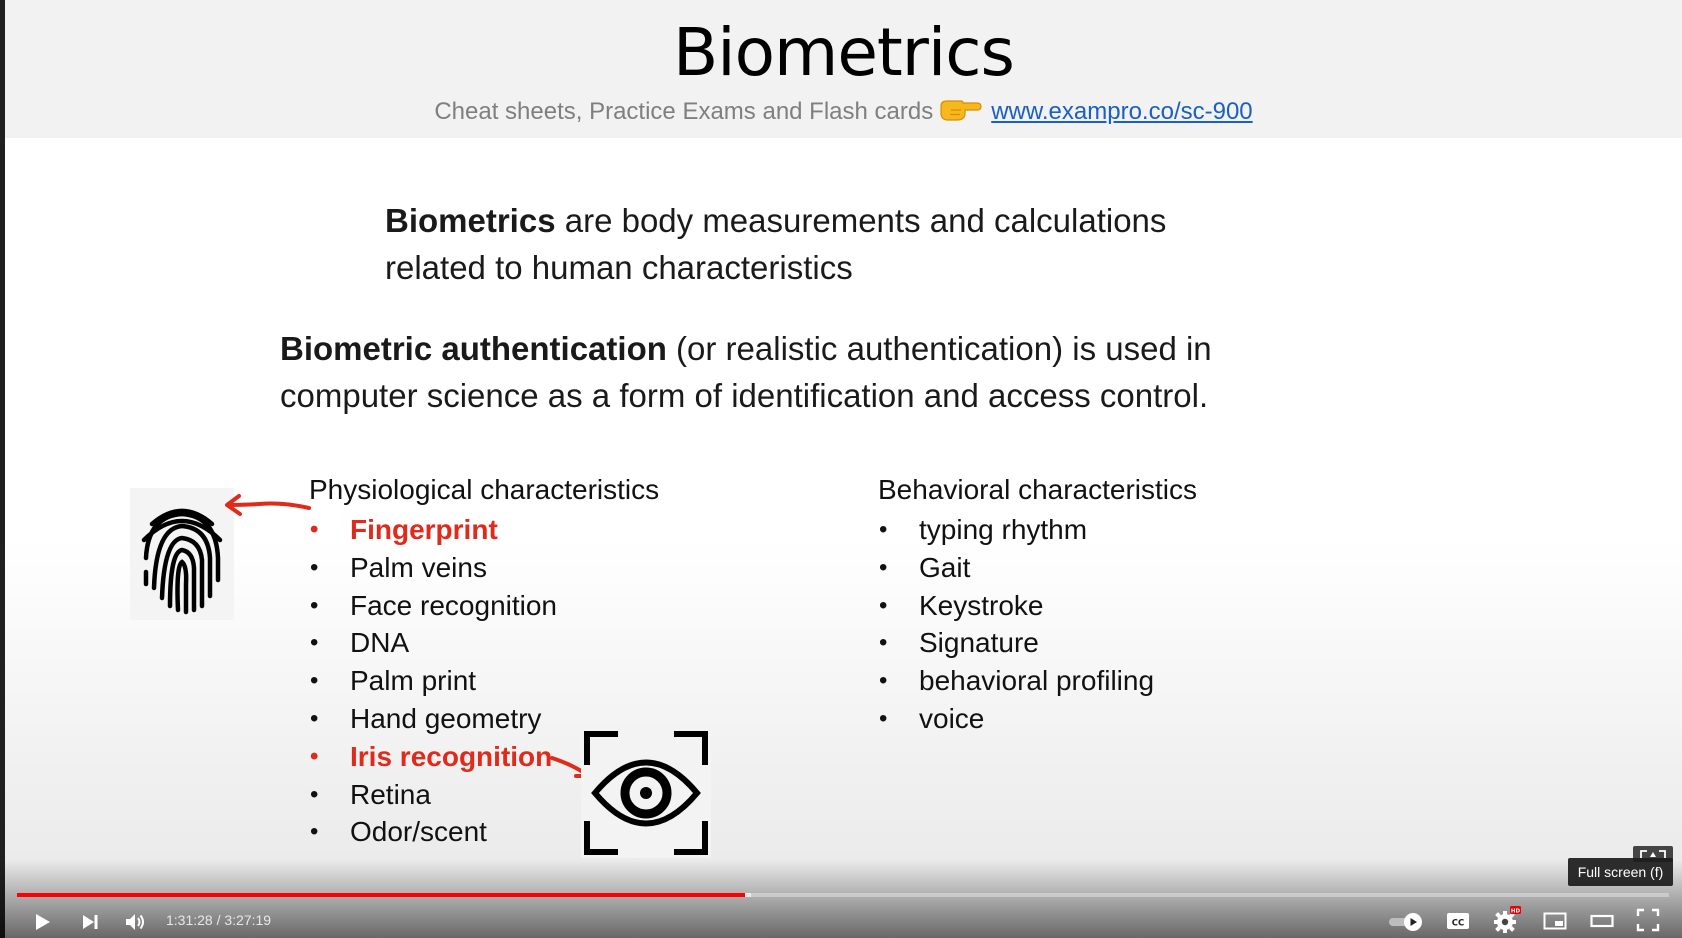 The width and height of the screenshot is (1682, 938). I want to click on miniplayer-button, so click(1555, 921).